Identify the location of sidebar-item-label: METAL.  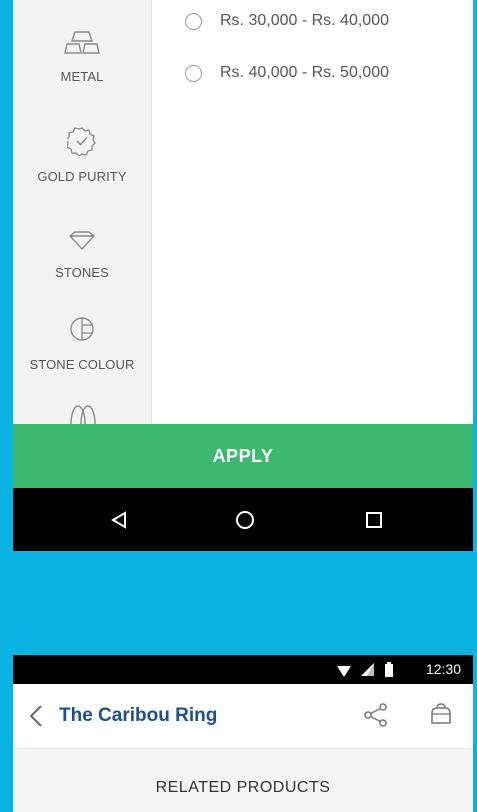
(82, 76).